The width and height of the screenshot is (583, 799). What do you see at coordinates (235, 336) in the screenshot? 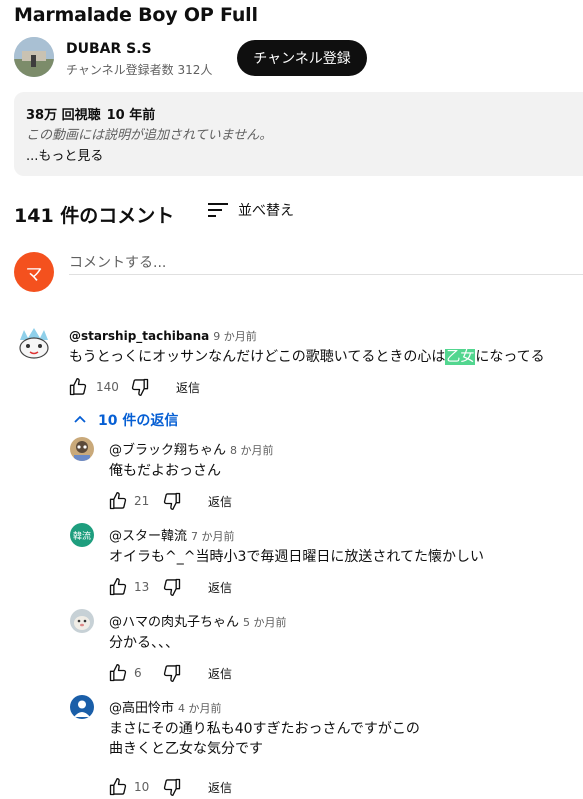
I see `comment-time: 9 か月前` at bounding box center [235, 336].